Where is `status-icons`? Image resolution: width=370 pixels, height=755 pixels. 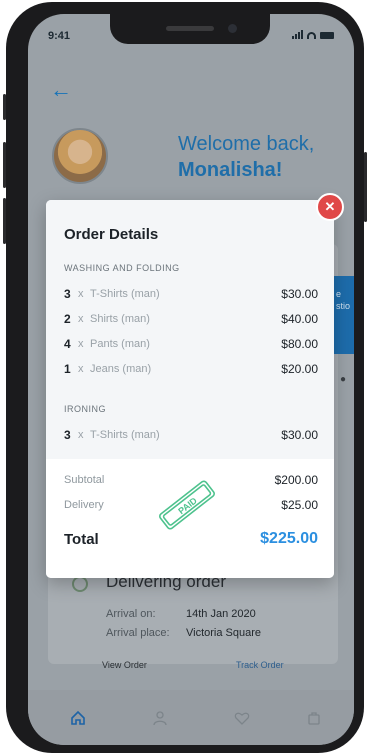 status-icons is located at coordinates (313, 34).